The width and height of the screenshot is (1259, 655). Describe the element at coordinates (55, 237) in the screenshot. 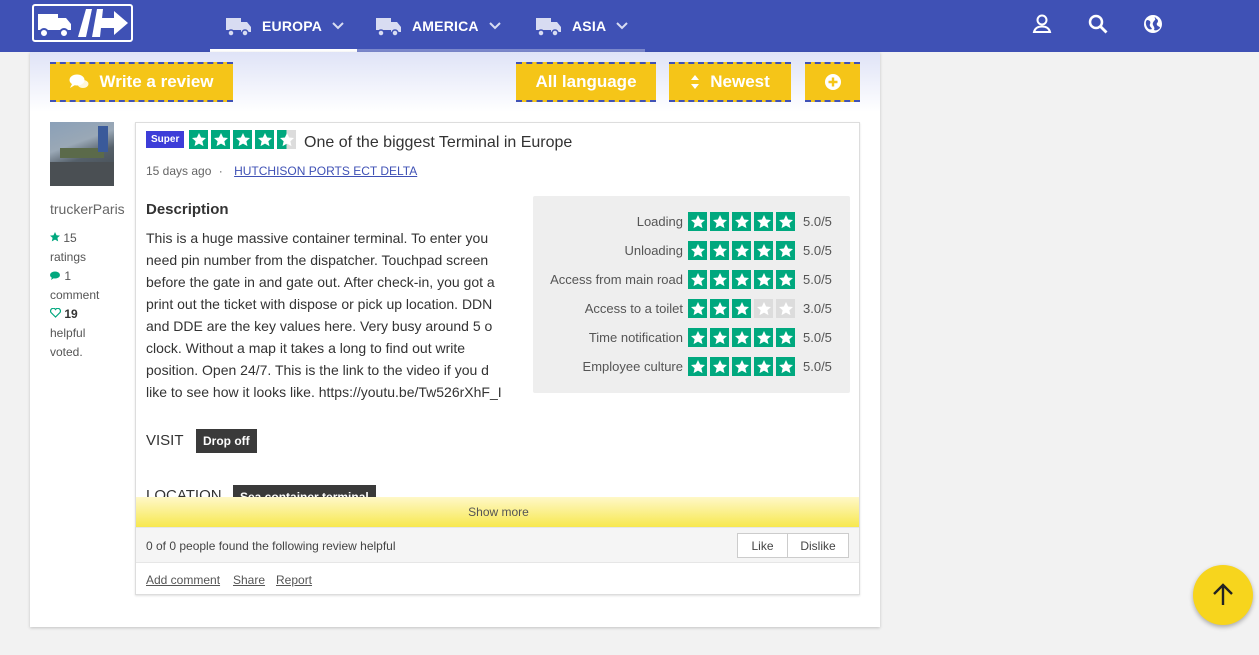

I see `star-icon` at that location.